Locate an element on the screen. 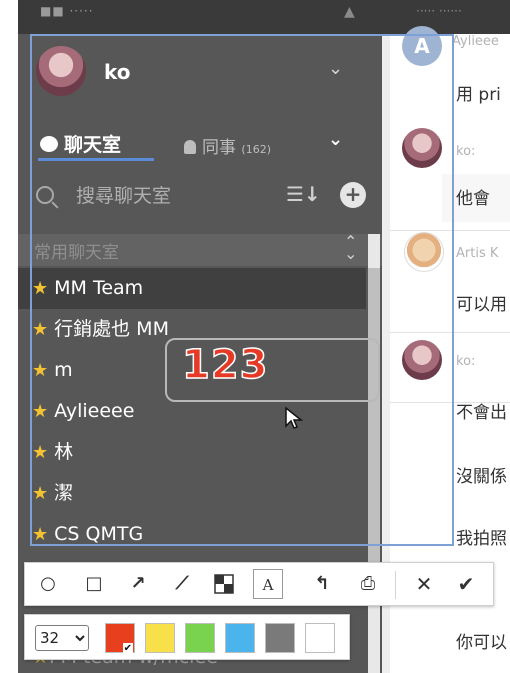 The width and height of the screenshot is (510, 673). window-top-bar: ■■ ····· ▲ ····· ······ is located at coordinates (264, 17).